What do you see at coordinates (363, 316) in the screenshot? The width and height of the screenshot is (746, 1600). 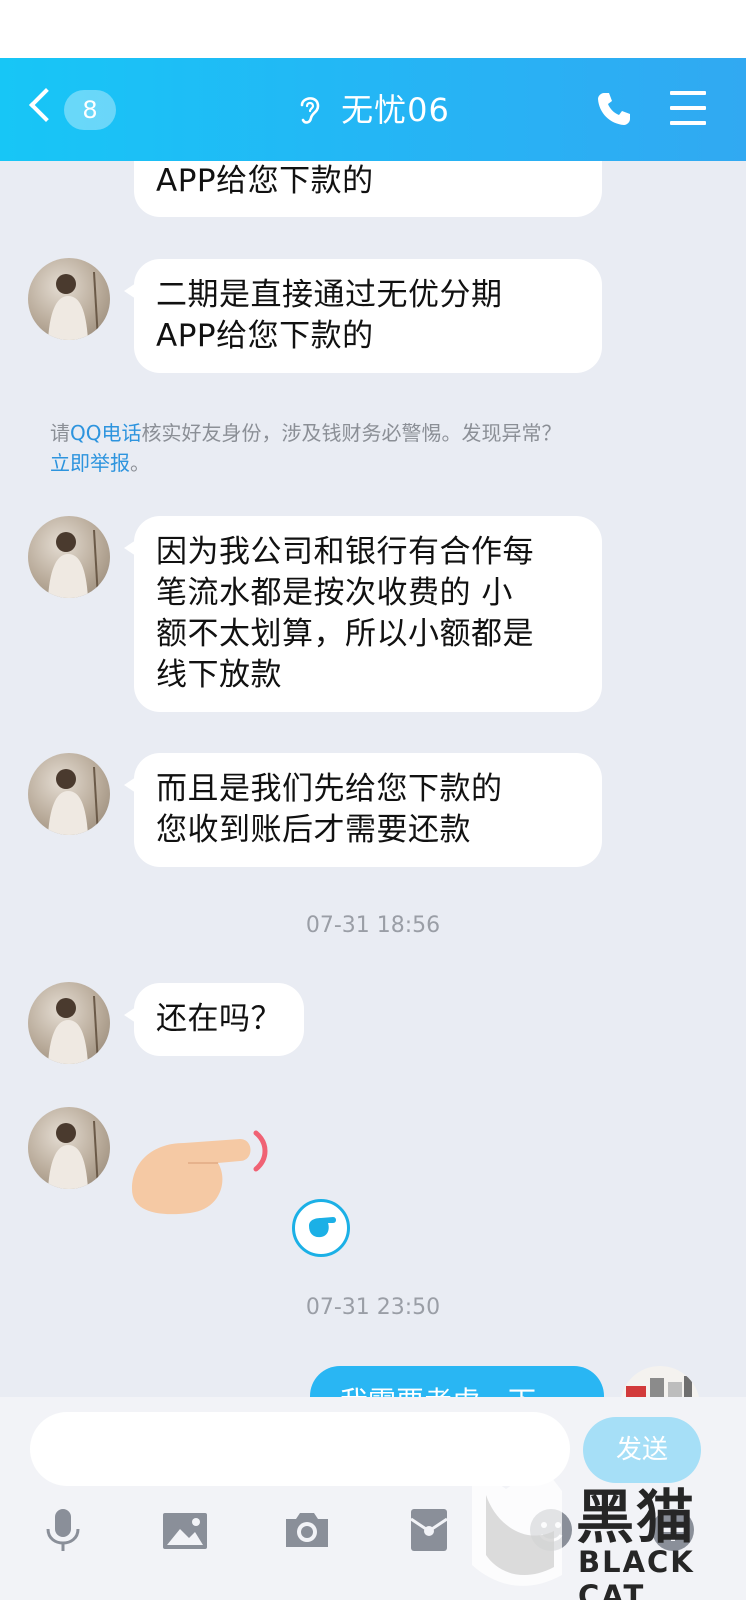 I see `message-bubble: 二期是直接通过无优分期 APP给您下款的` at bounding box center [363, 316].